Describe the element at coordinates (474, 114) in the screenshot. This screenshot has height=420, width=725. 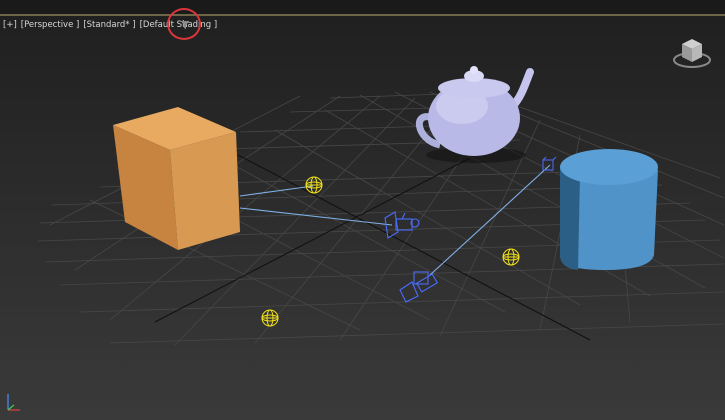
I see `teapot-object` at that location.